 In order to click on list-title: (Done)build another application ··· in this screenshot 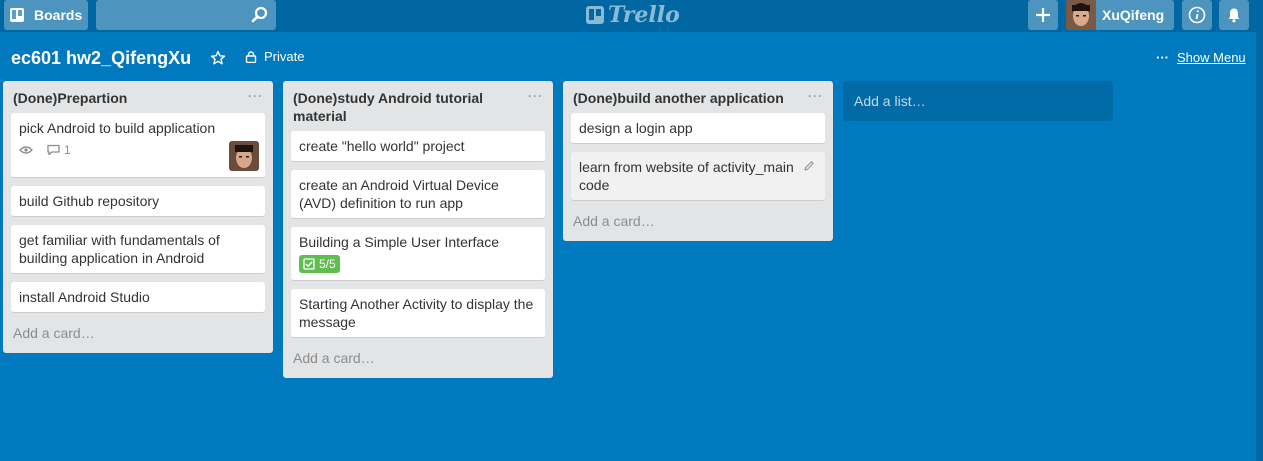, I will do `click(698, 94)`.